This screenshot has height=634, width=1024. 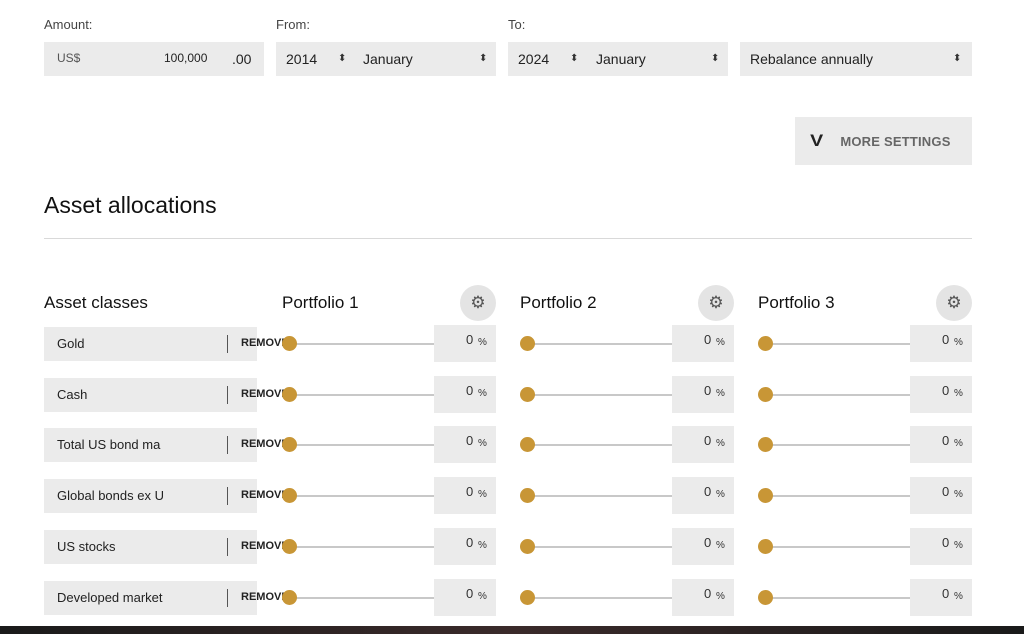 I want to click on to-month-value: January, so click(x=621, y=59).